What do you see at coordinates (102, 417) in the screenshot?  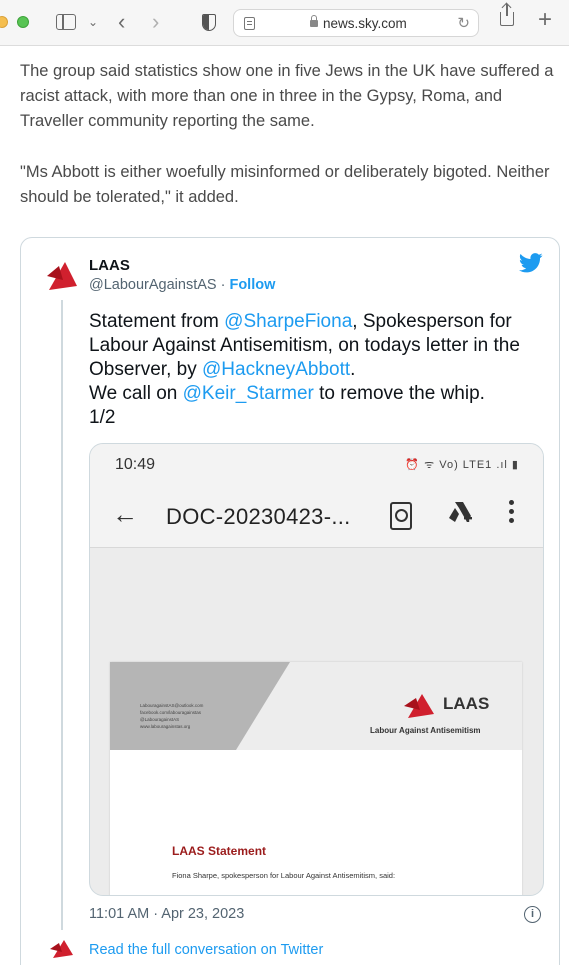 I see `thread-count: 1/2` at bounding box center [102, 417].